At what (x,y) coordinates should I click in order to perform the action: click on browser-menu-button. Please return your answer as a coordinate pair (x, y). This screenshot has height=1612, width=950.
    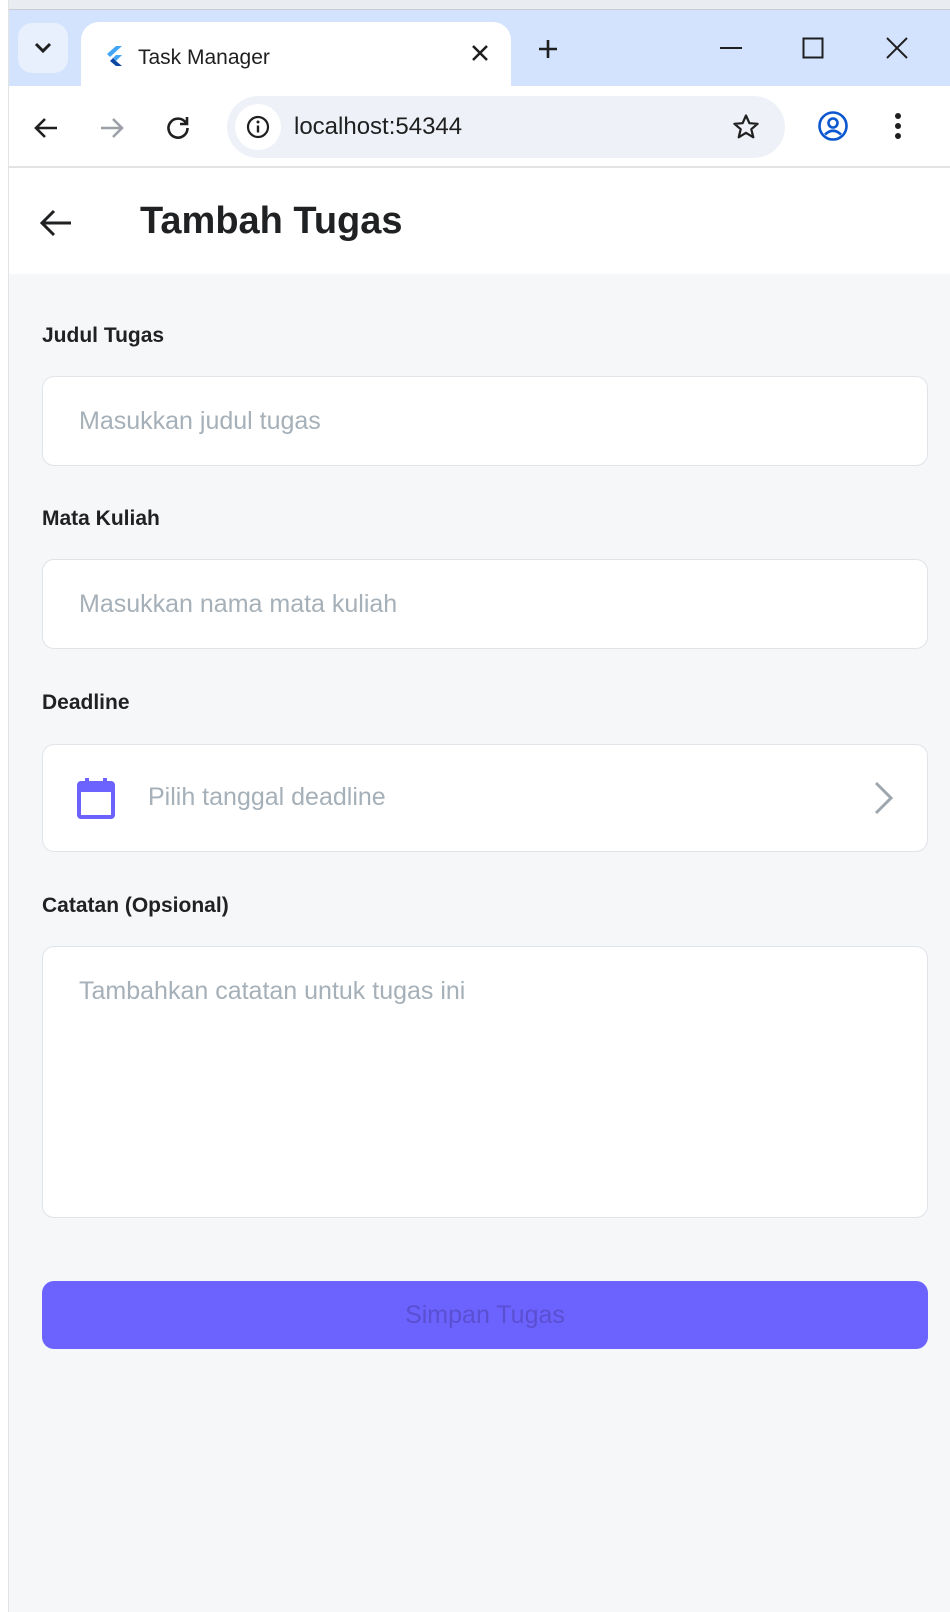
    Looking at the image, I should click on (898, 126).